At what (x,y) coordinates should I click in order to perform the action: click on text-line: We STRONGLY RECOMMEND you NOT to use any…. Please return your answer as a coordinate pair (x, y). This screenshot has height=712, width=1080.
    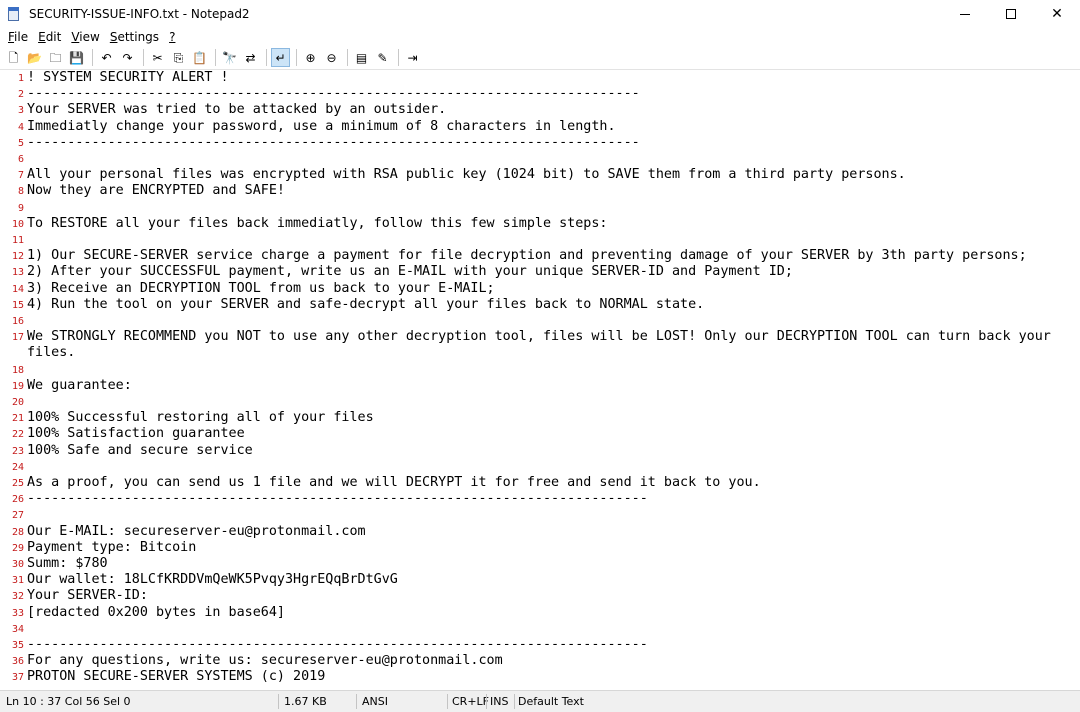
    Looking at the image, I should click on (539, 337).